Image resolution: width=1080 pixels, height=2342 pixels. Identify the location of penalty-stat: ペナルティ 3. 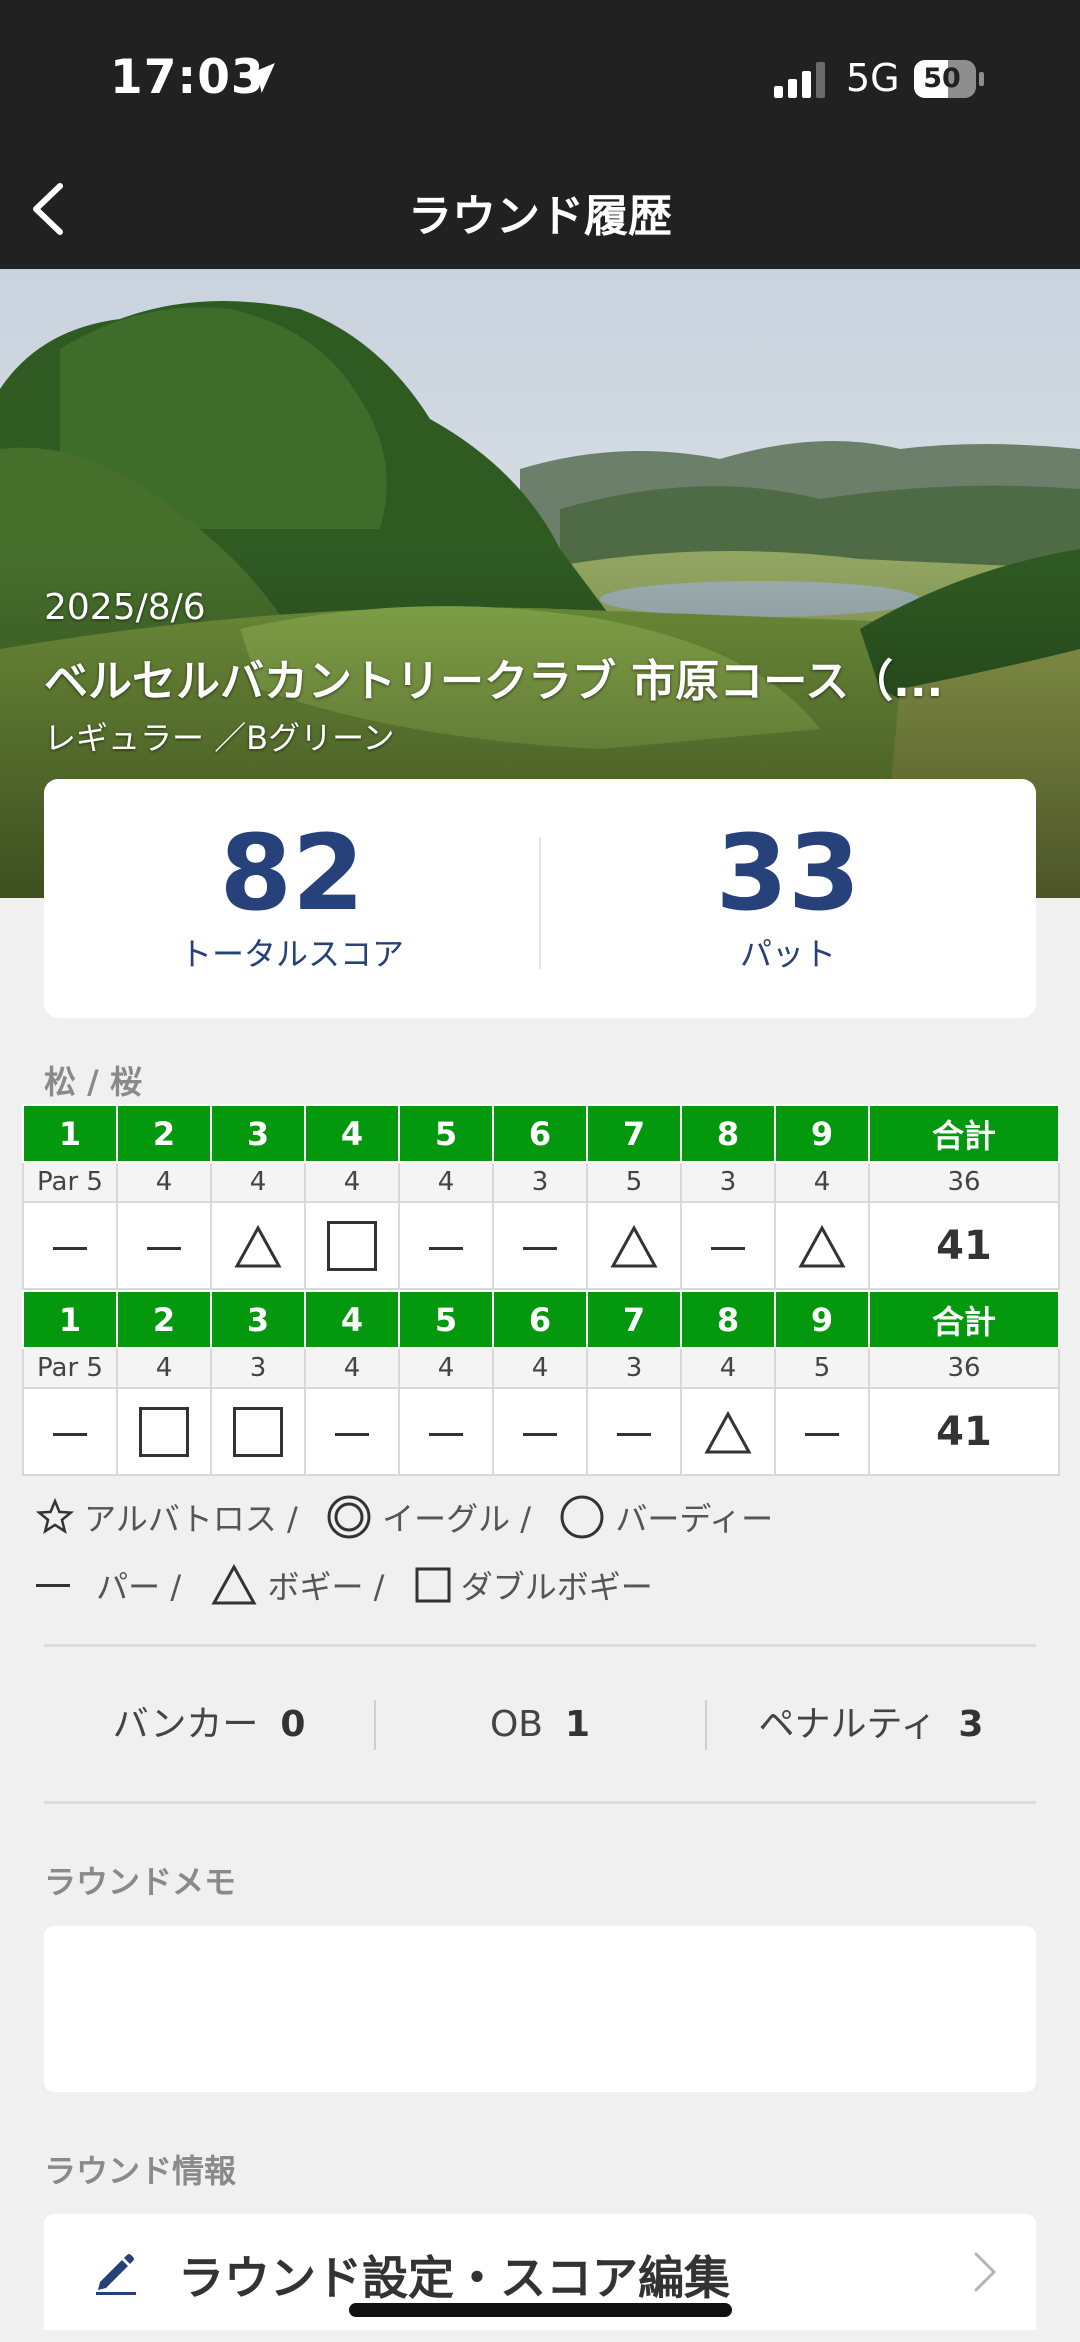
(871, 1725).